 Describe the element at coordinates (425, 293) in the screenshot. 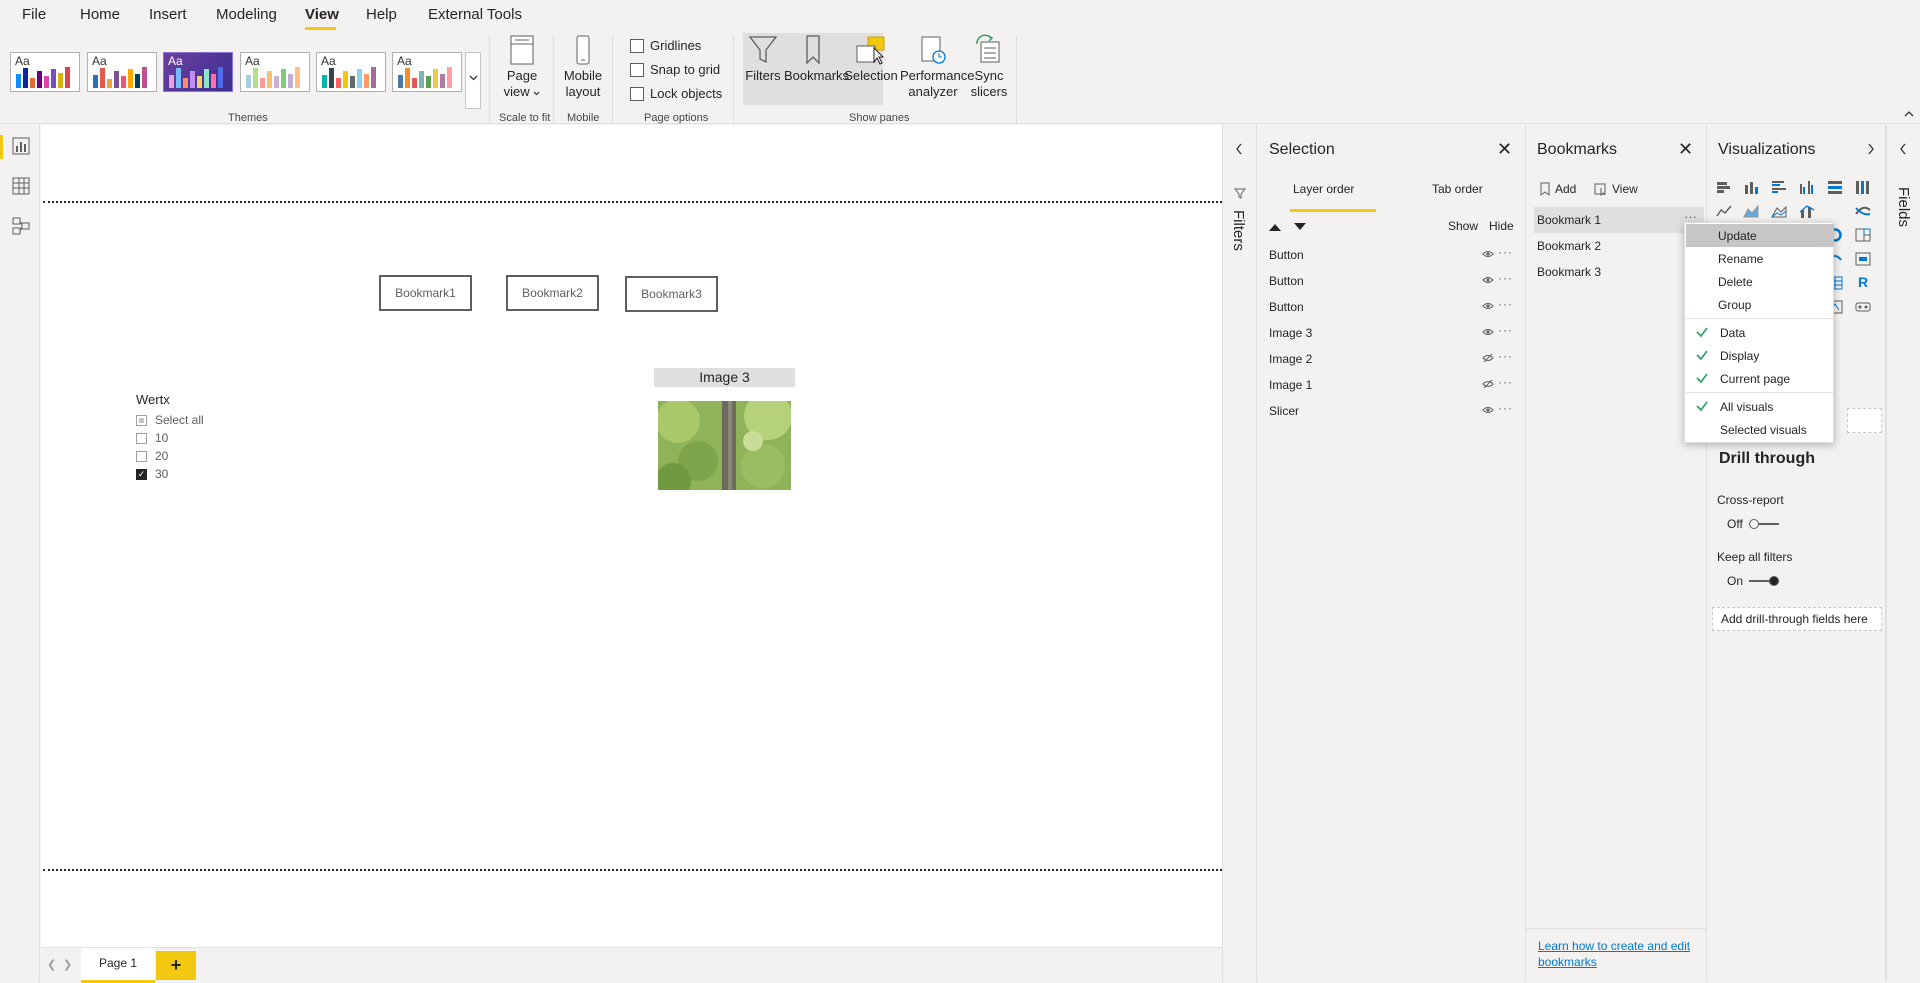

I see `bookmark1-button: Bookmark1` at that location.